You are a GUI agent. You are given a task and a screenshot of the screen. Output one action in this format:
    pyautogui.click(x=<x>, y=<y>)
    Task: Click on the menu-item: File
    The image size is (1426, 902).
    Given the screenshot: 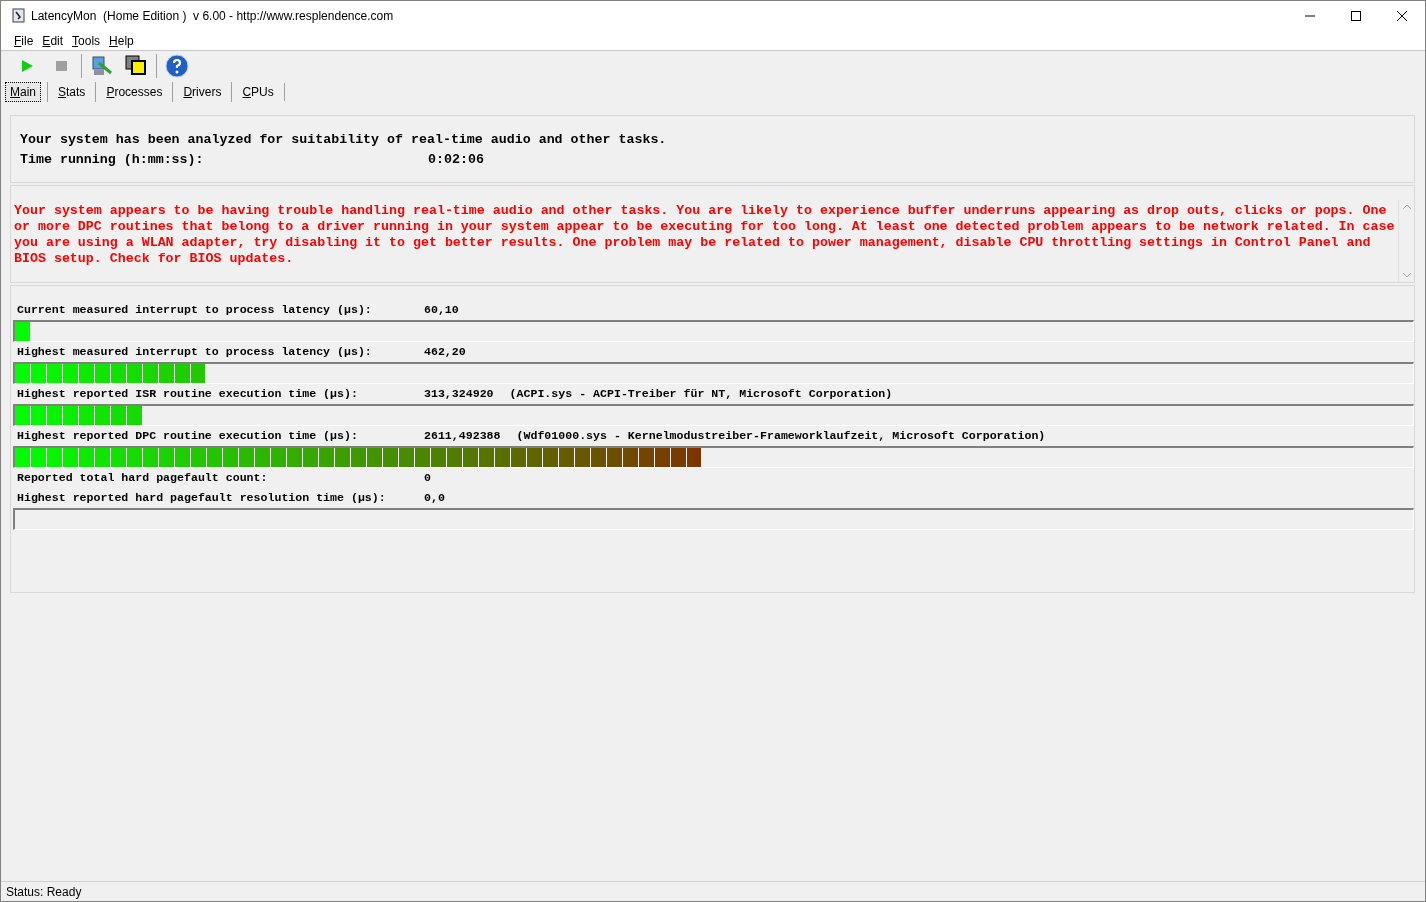 What is the action you would take?
    pyautogui.click(x=24, y=40)
    